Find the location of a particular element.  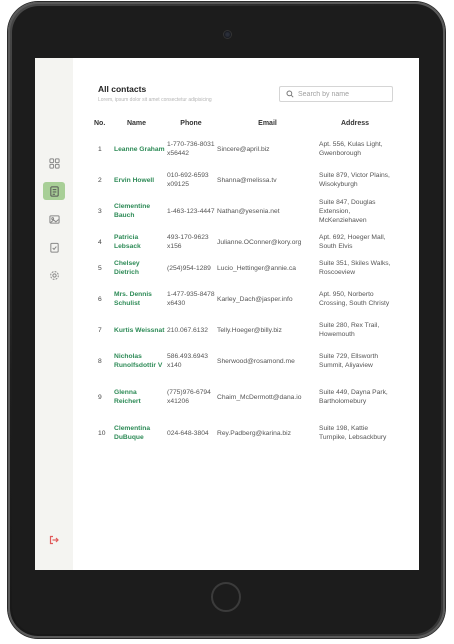

page-title: All contacts is located at coordinates (122, 89).